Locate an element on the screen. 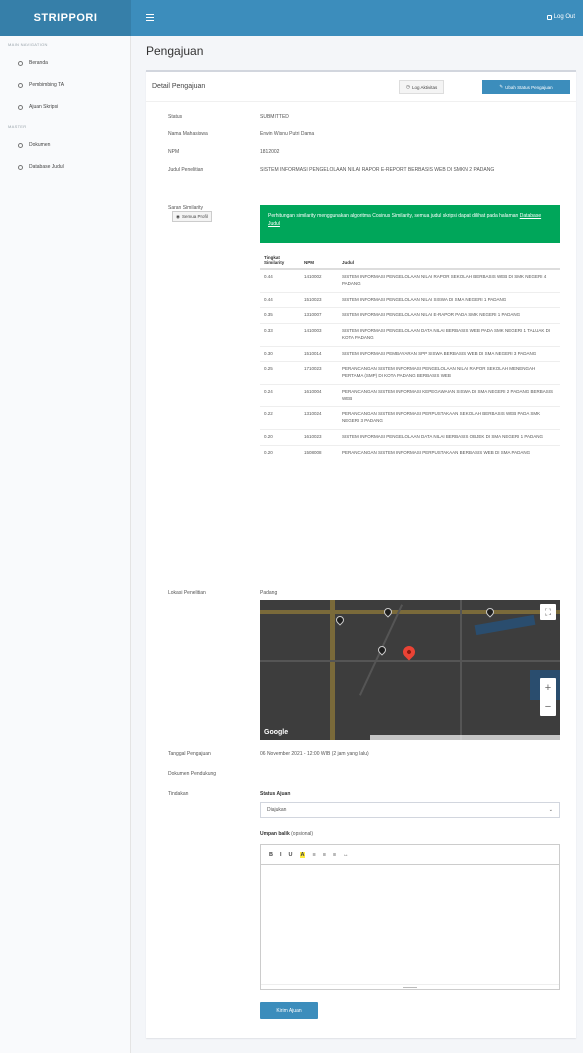  number-list-icon: ≡ is located at coordinates (324, 855).